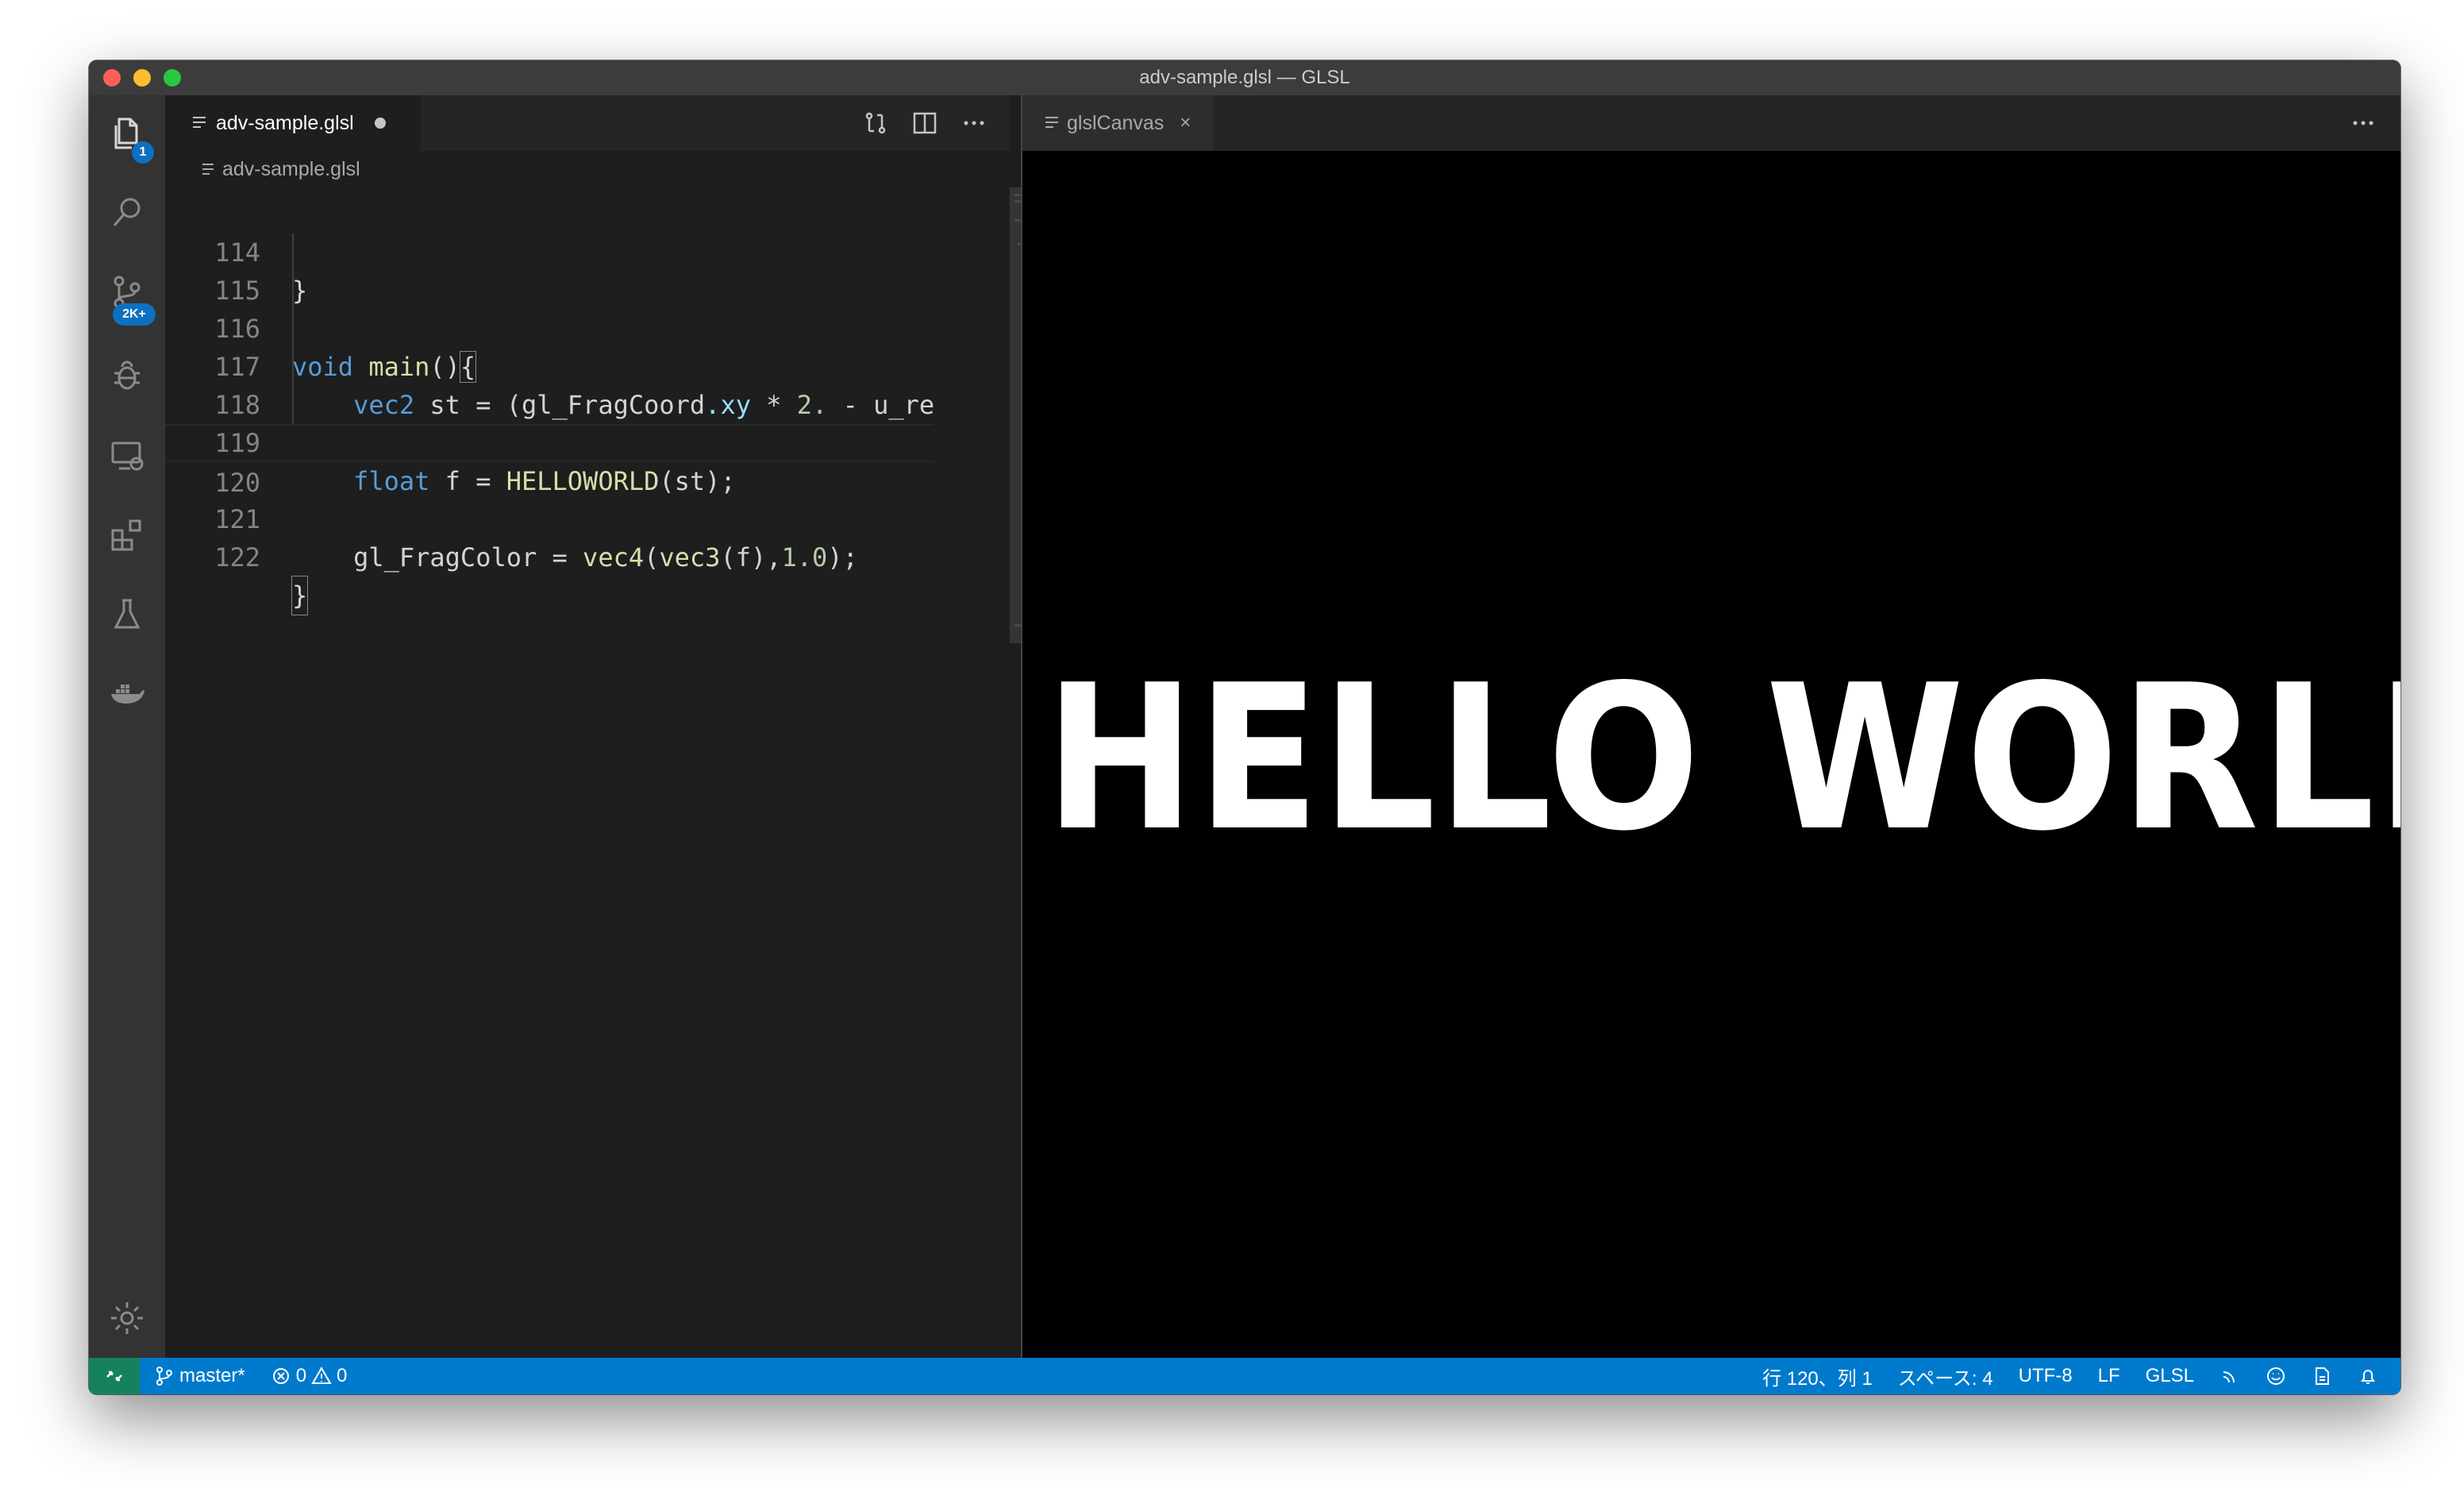 The height and width of the screenshot is (1496, 2464). What do you see at coordinates (549, 517) in the screenshot?
I see `code-line: 121 gl_FragColor = vec4(vec3(f),1.0);` at bounding box center [549, 517].